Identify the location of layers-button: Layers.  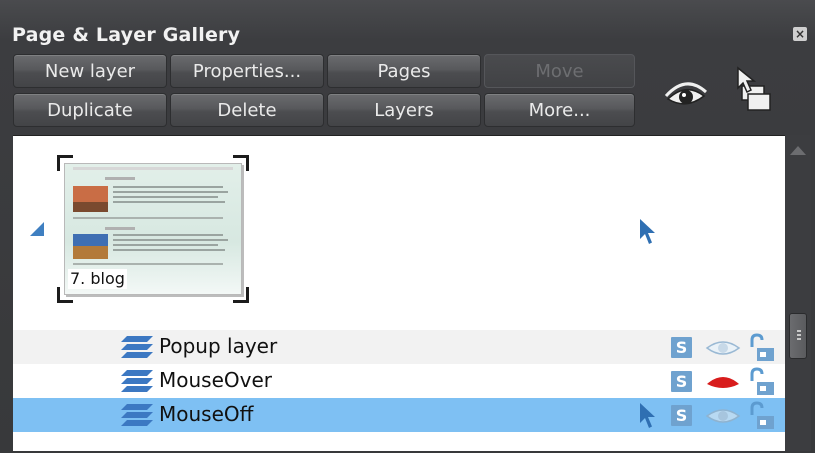
(404, 110).